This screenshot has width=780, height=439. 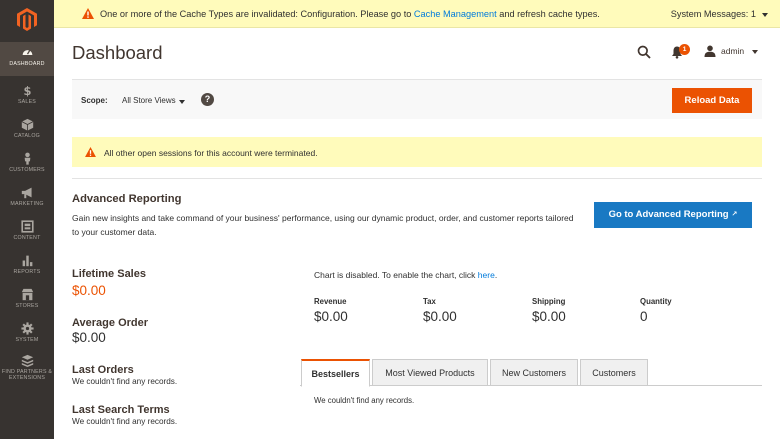 What do you see at coordinates (27, 59) in the screenshot?
I see `sidebar-item-dashboard: DASHBOARD` at bounding box center [27, 59].